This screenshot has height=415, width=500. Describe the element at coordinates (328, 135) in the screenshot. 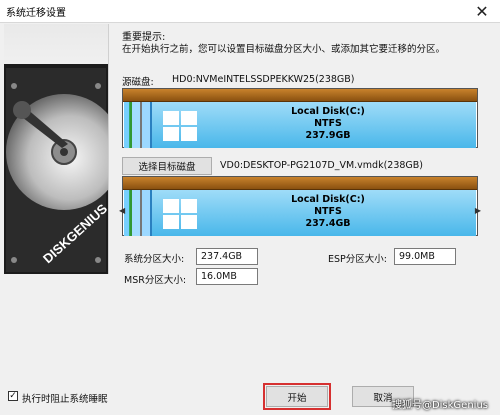

I see `partition-size: 237.9GB` at that location.